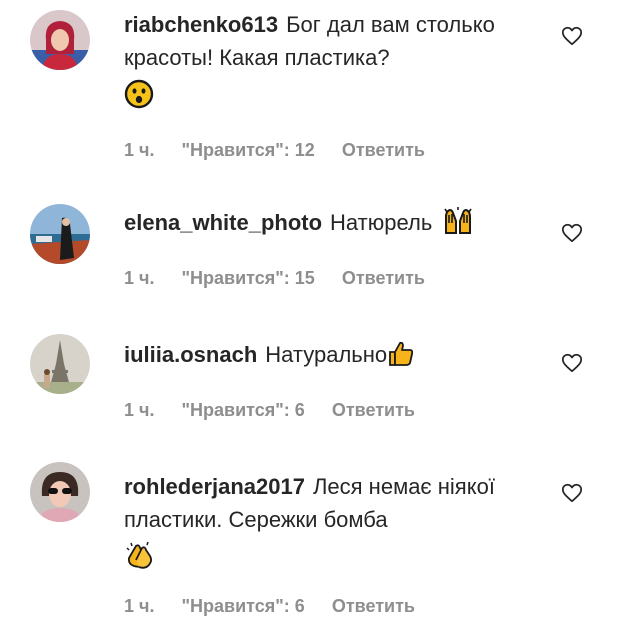 The height and width of the screenshot is (629, 620). I want to click on comment-text: elena_white_photo Натюрель, so click(334, 222).